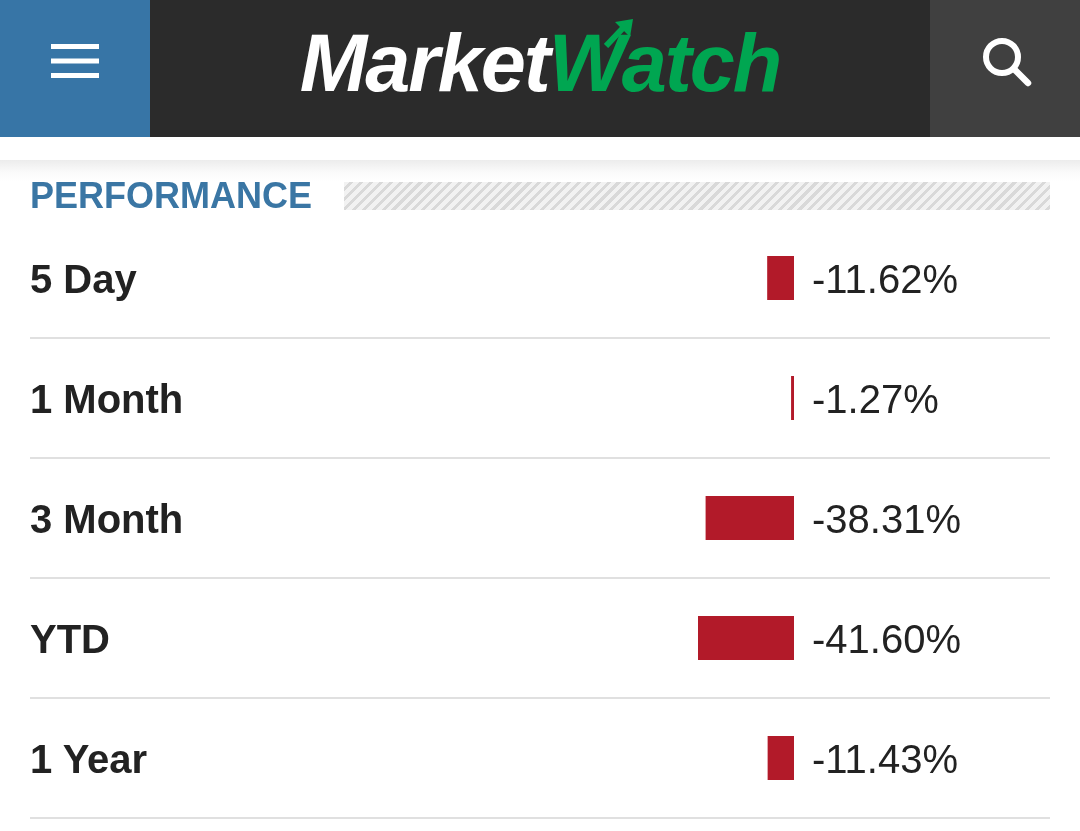 This screenshot has height=831, width=1080. Describe the element at coordinates (1007, 61) in the screenshot. I see `search-icon` at that location.